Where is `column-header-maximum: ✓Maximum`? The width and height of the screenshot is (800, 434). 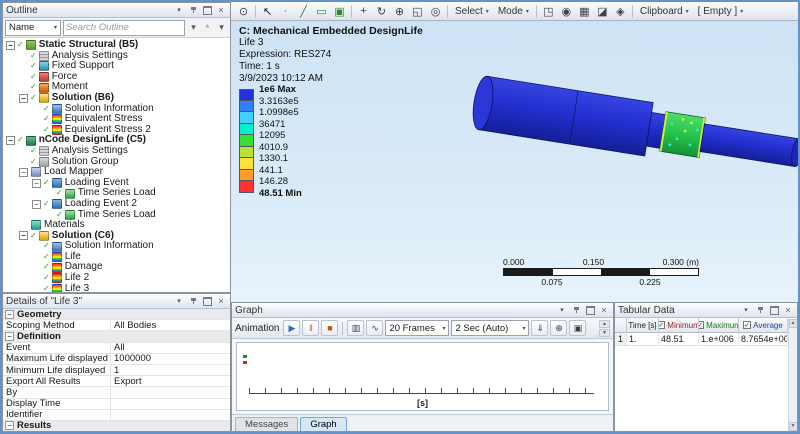 column-header-maximum: ✓Maximum is located at coordinates (719, 325).